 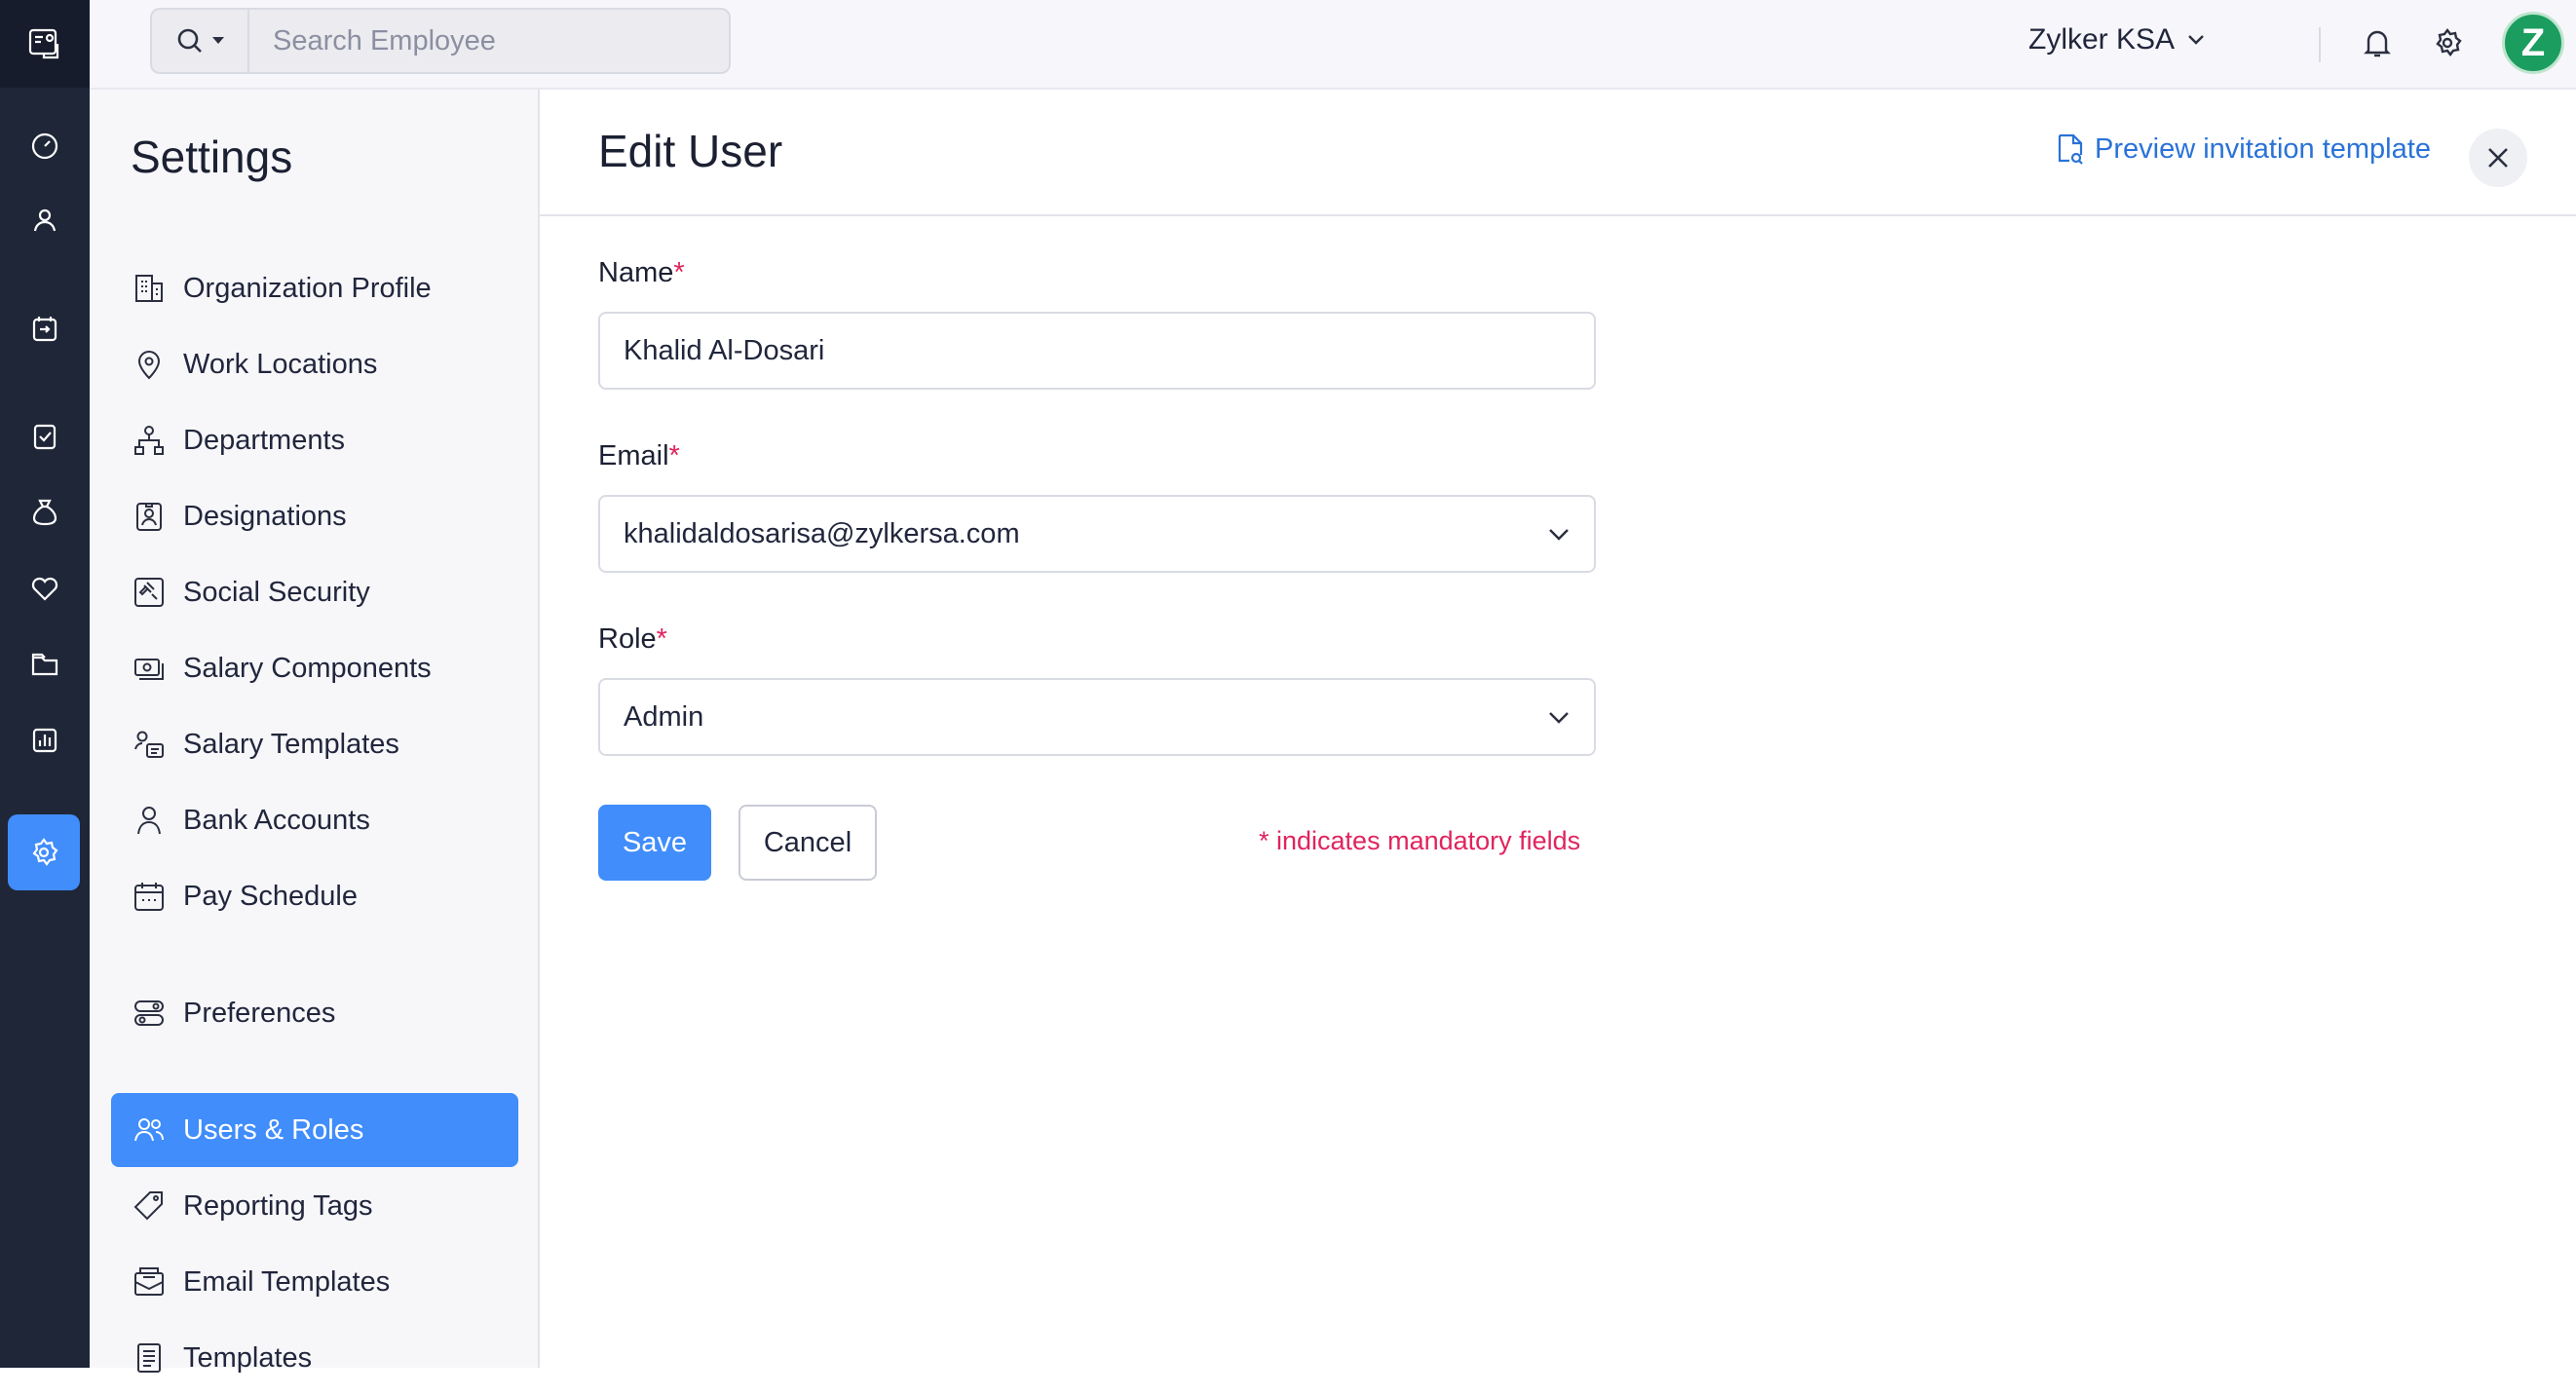 I want to click on avatar: Z, so click(x=2533, y=43).